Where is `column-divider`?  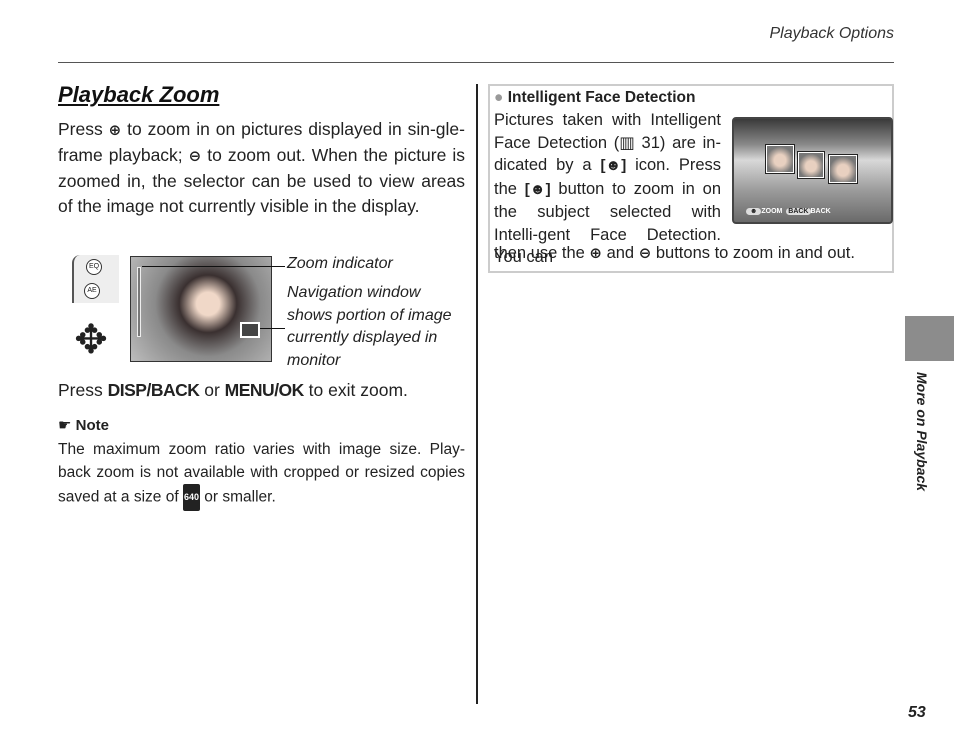
column-divider is located at coordinates (477, 394).